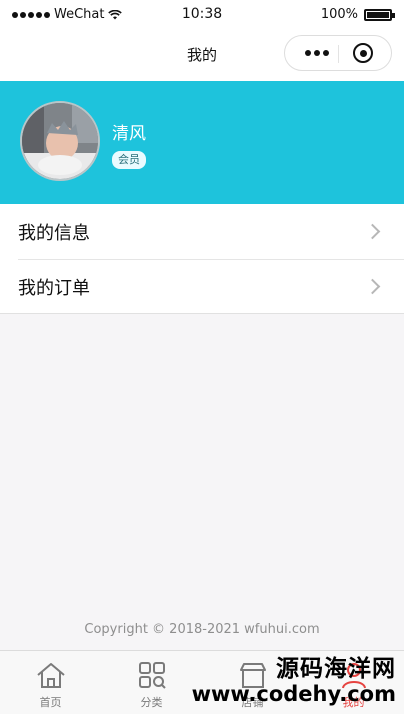  I want to click on watermark: 源码海洋网 www.codehy.com, so click(294, 681).